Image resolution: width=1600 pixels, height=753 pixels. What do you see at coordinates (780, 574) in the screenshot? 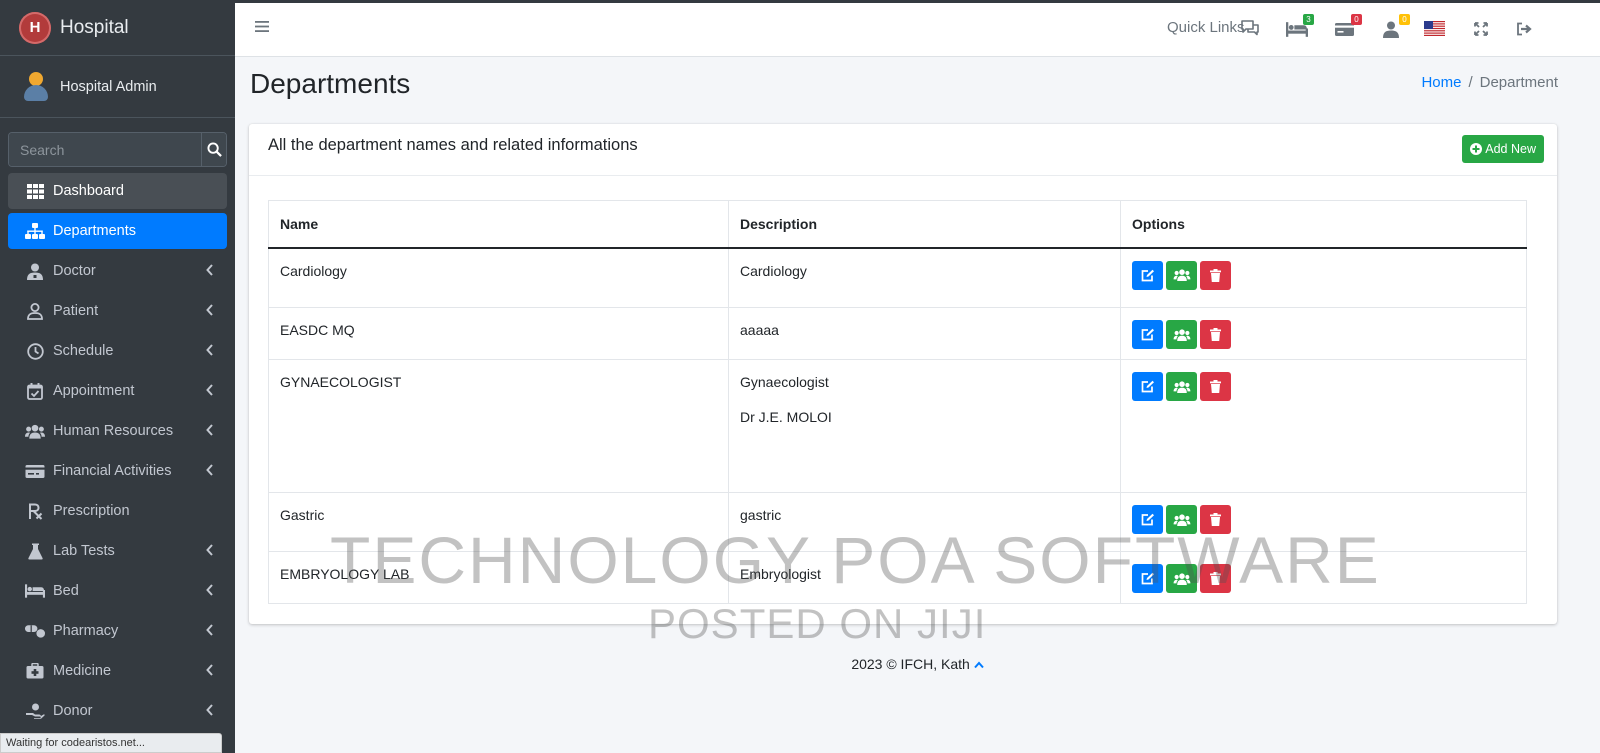
I see `description-line: Embryologist` at bounding box center [780, 574].